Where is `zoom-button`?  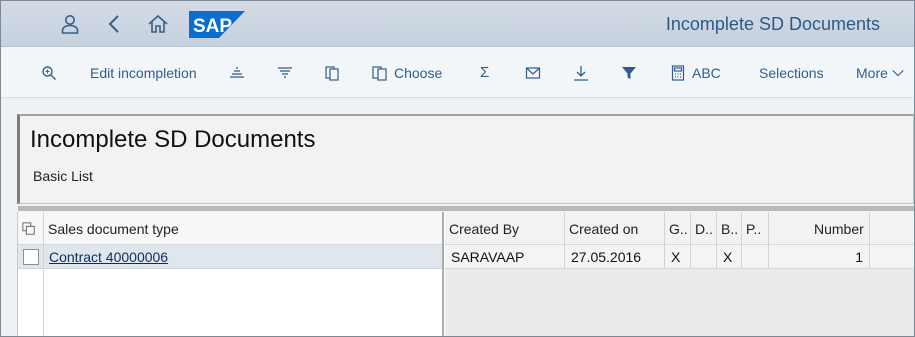
zoom-button is located at coordinates (49, 73).